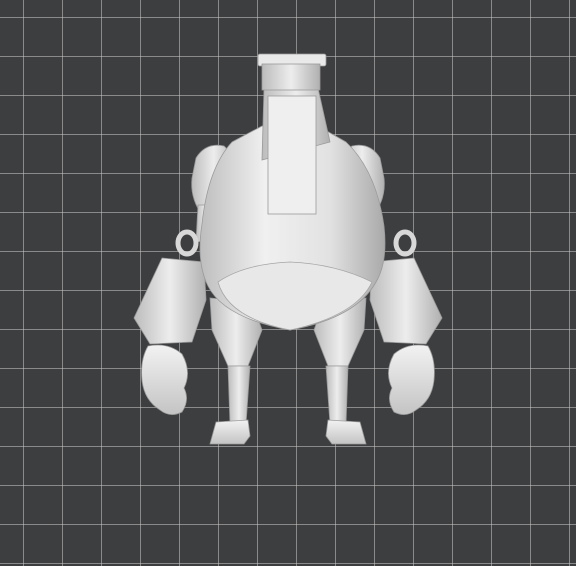  I want to click on right-foot, so click(346, 432).